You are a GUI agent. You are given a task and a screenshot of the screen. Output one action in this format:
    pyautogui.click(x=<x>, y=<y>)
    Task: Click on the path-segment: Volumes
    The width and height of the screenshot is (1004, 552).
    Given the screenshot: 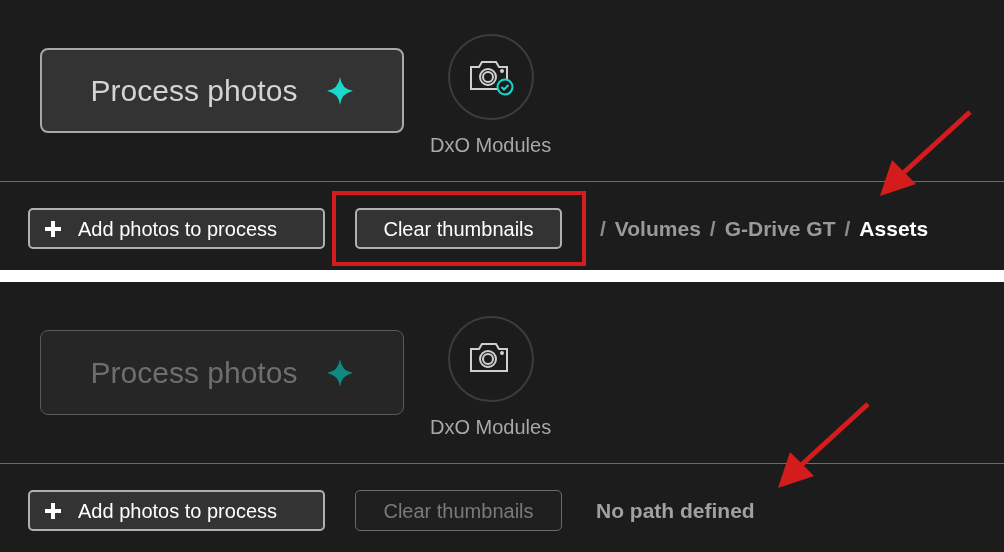 What is the action you would take?
    pyautogui.click(x=657, y=228)
    